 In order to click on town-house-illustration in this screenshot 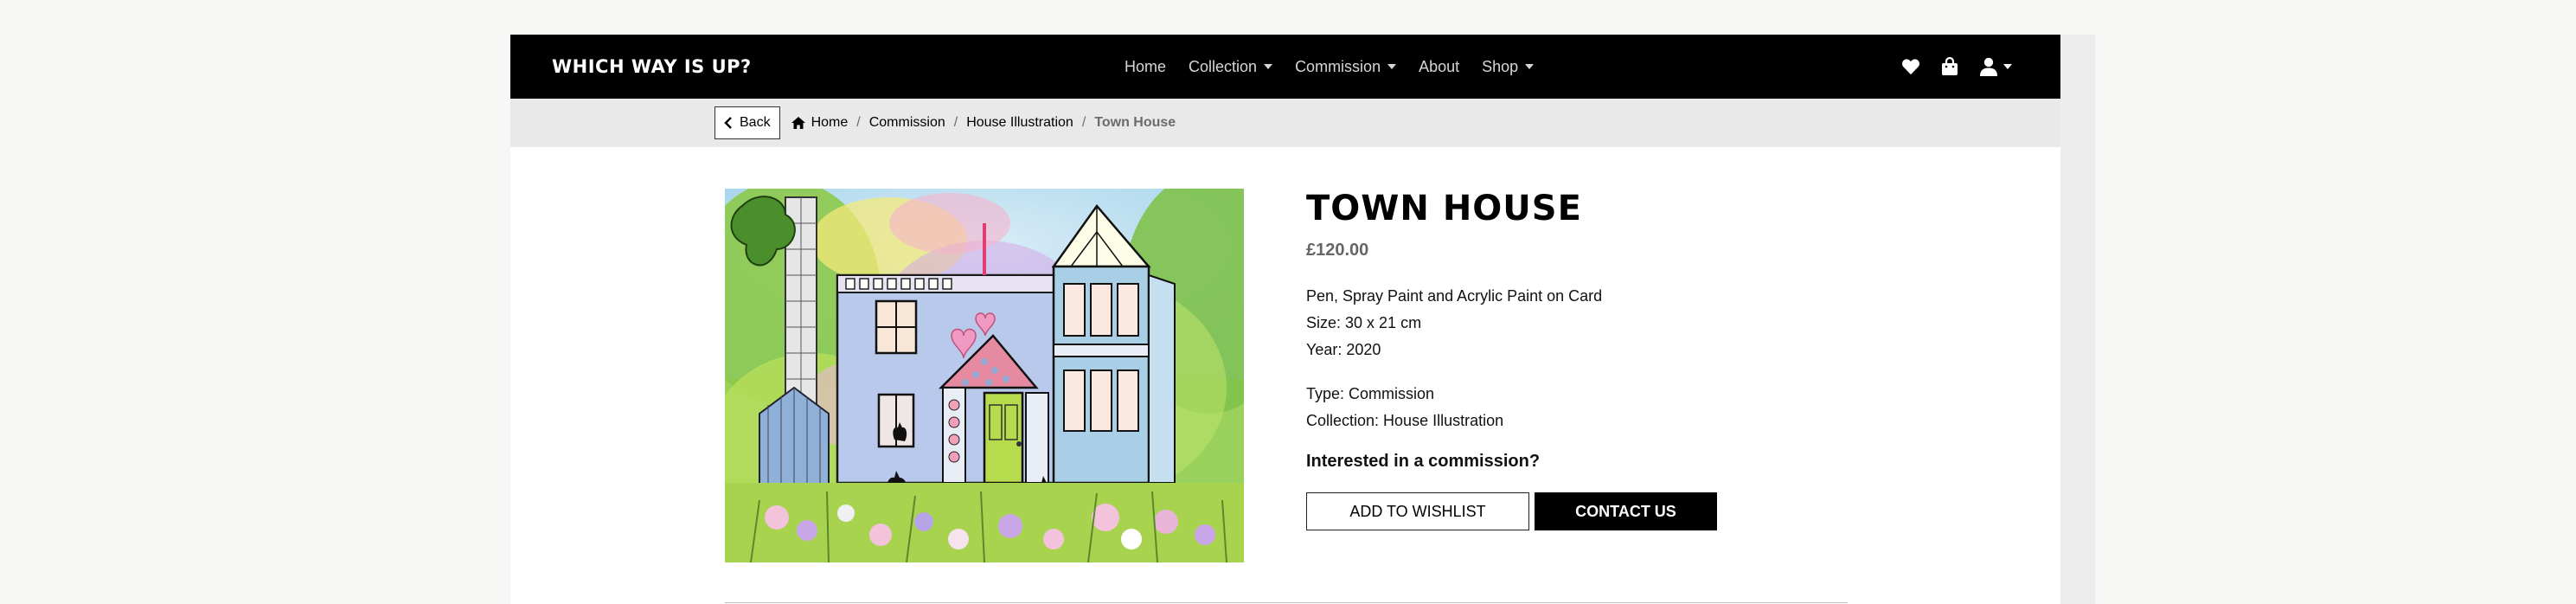, I will do `click(984, 375)`.